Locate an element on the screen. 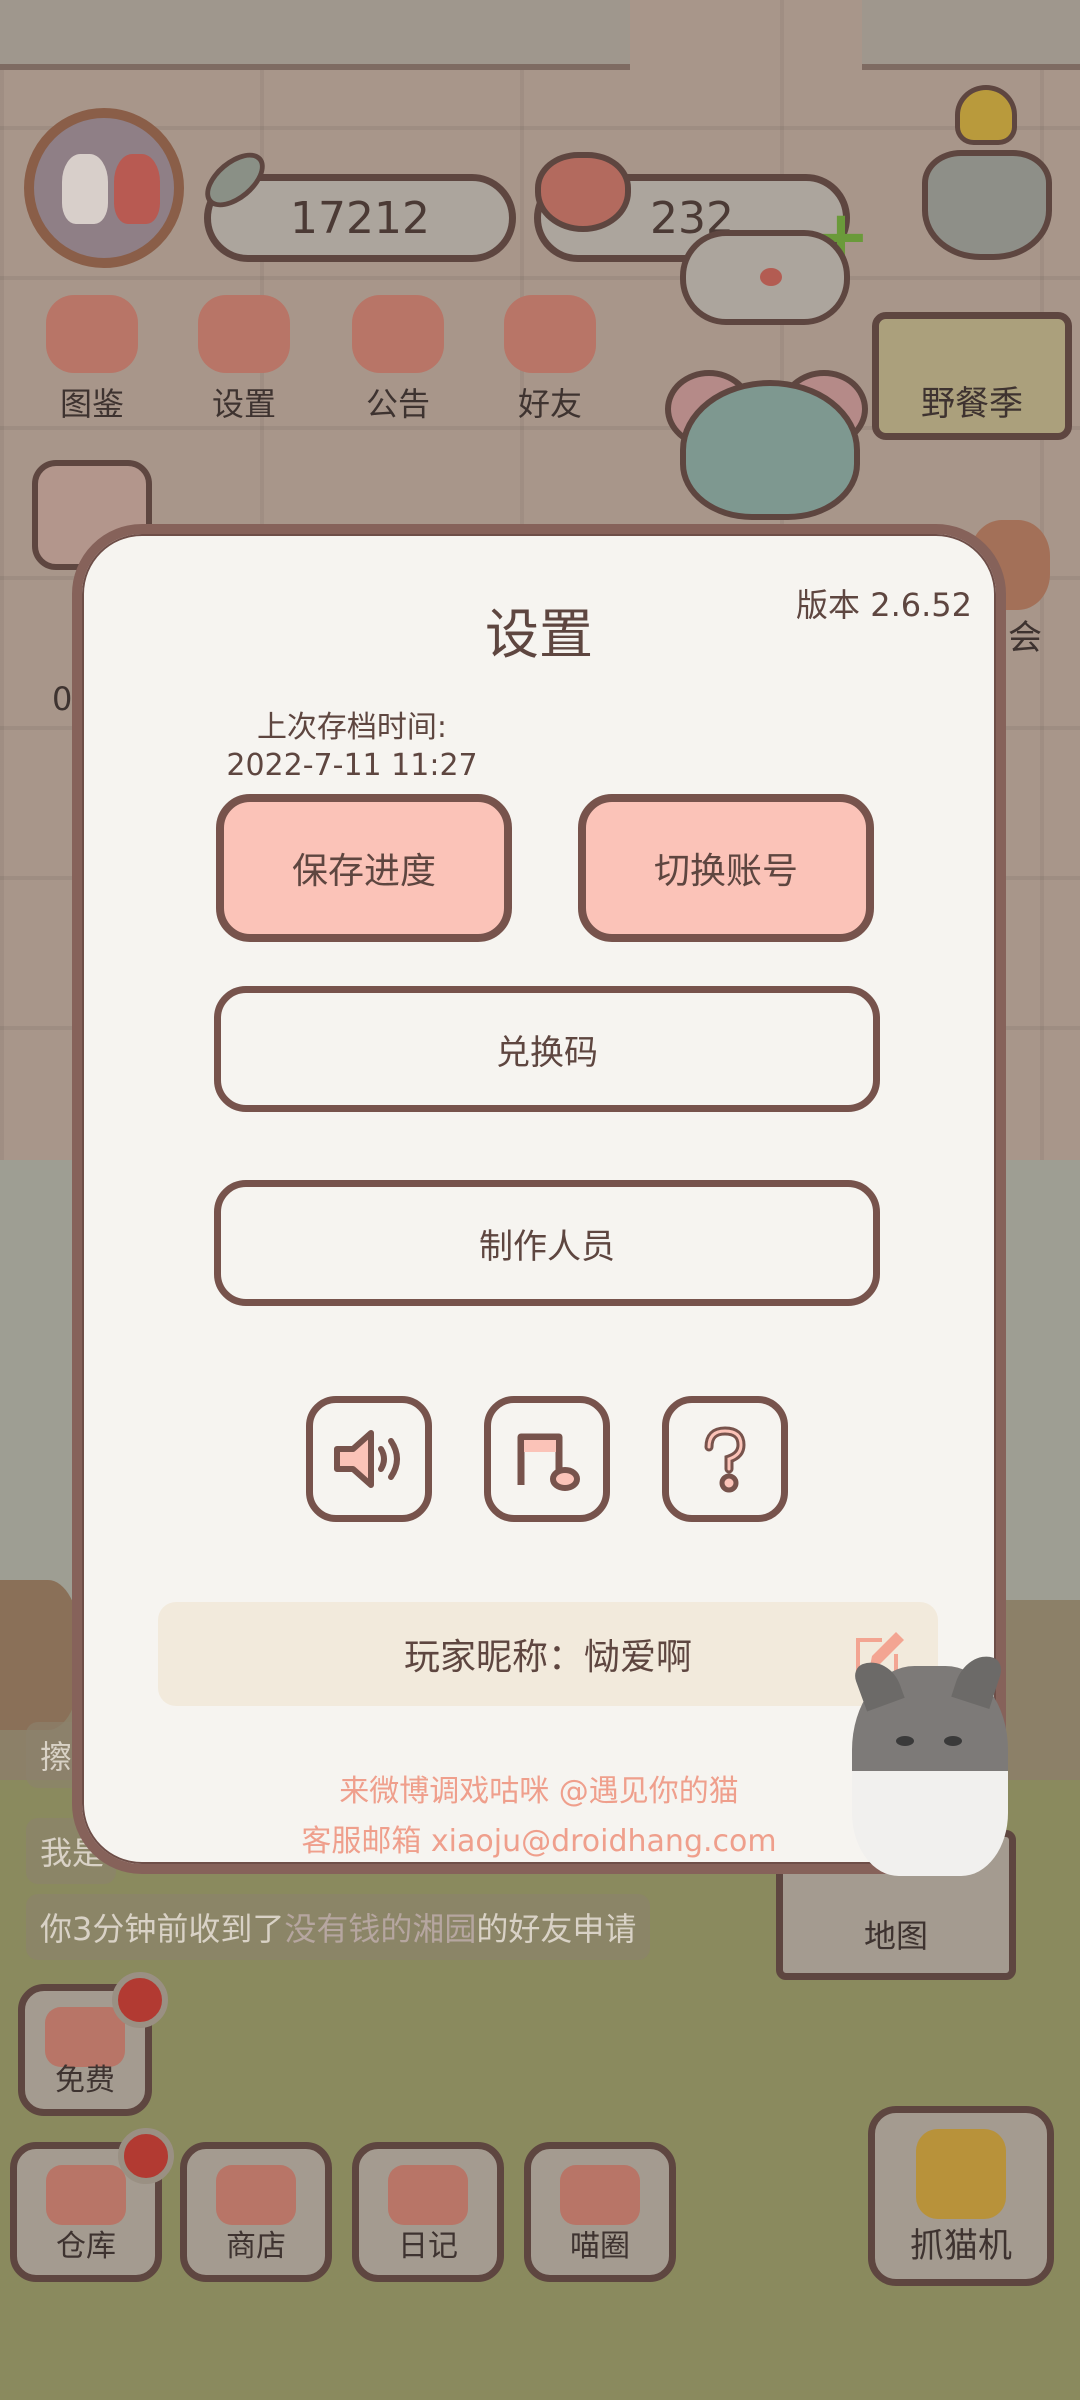  claw-machine-button: 抓猫机 is located at coordinates (961, 2196).